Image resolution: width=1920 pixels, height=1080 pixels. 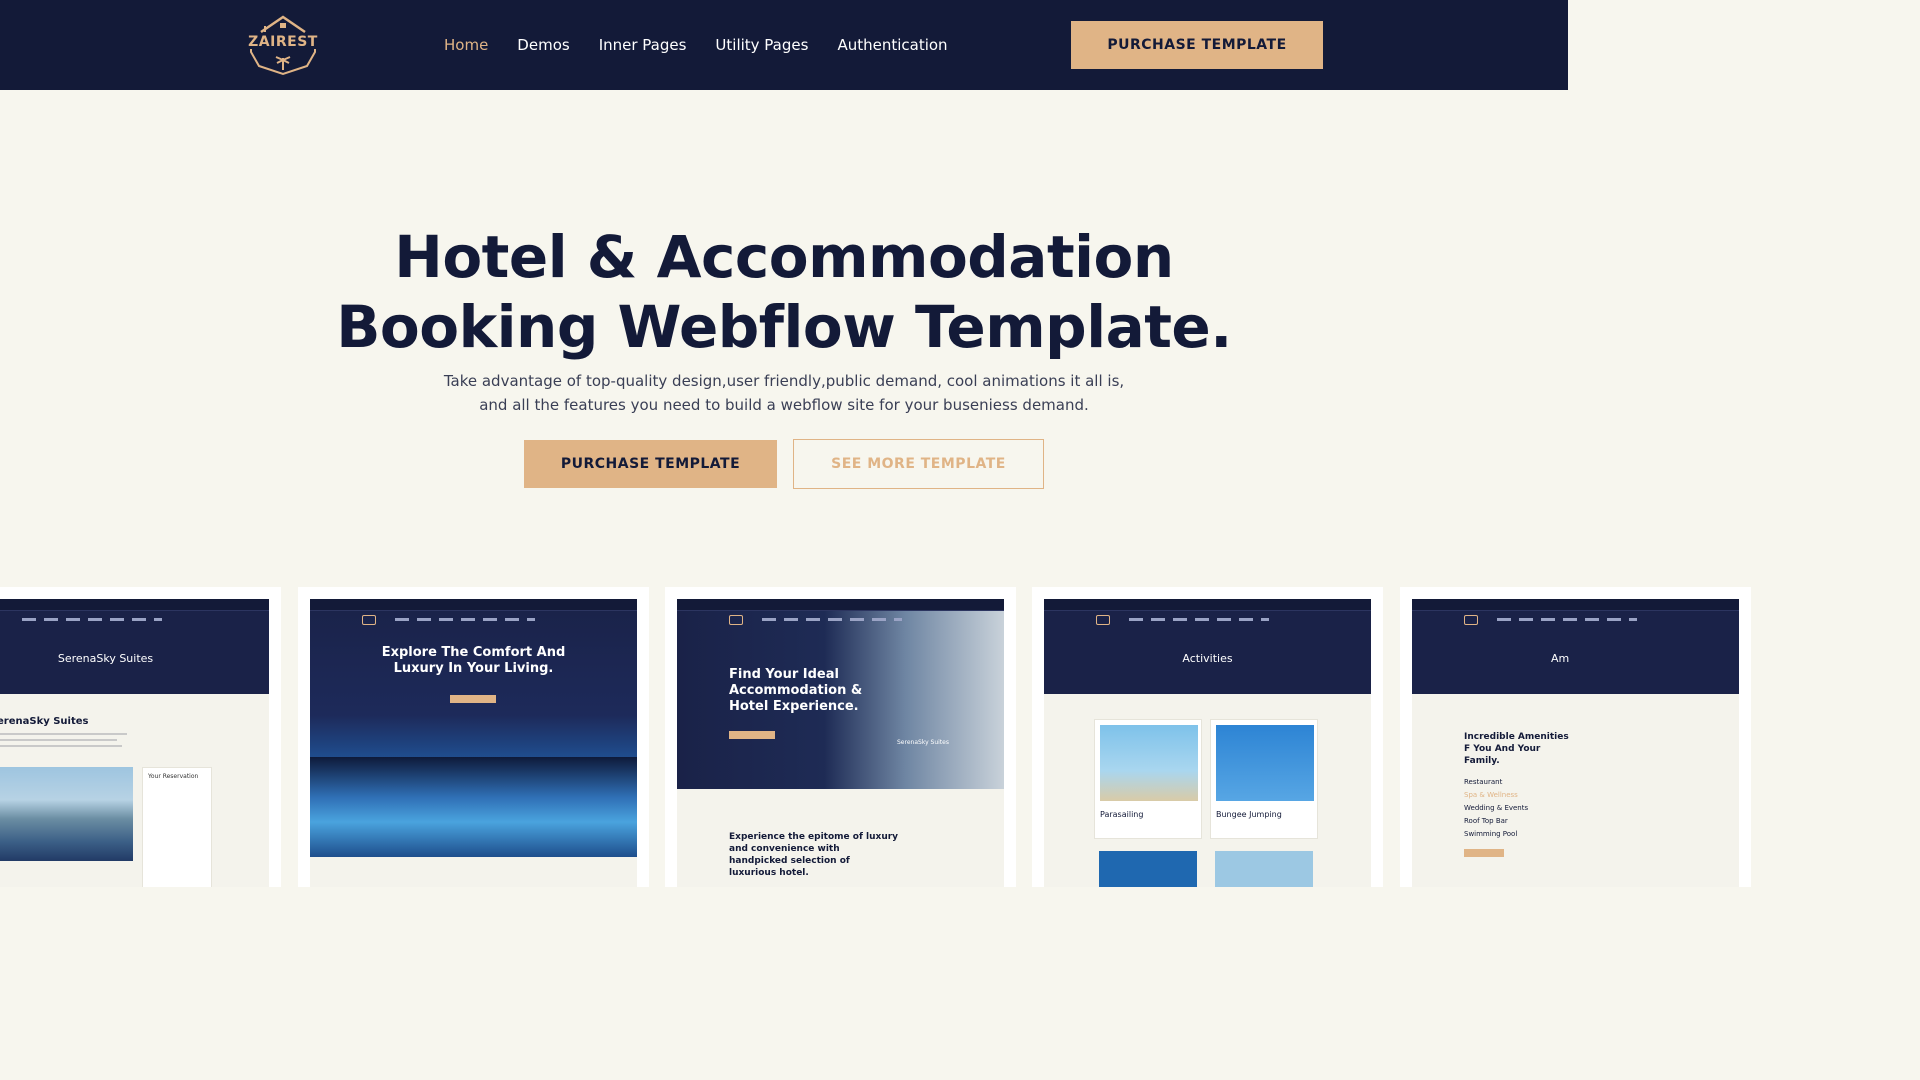 I want to click on reservation-title: Your Reservation, so click(x=173, y=776).